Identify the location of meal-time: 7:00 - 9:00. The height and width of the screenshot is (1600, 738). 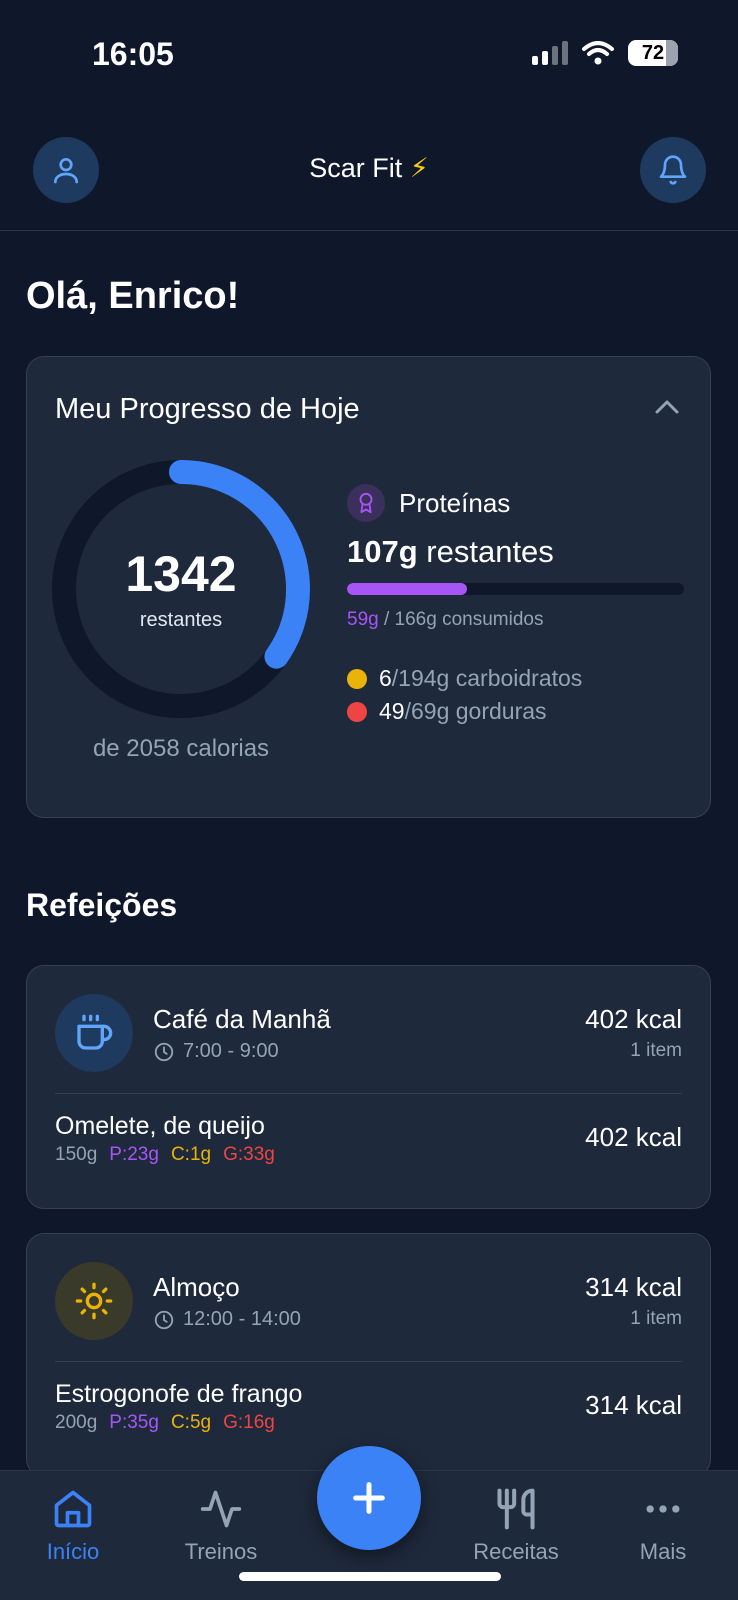
(216, 1051).